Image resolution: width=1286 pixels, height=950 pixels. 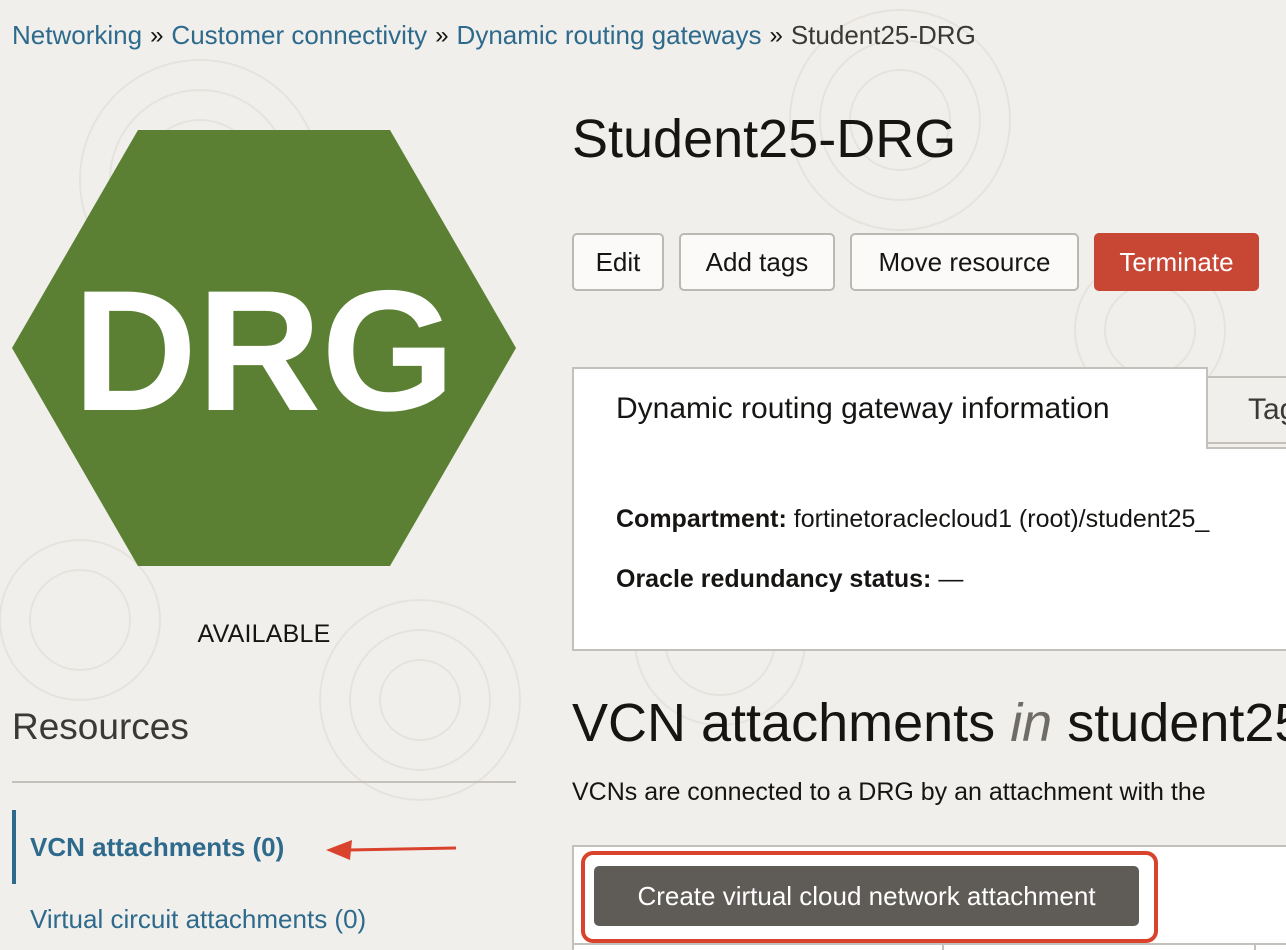 I want to click on sidebar-item-virtual-circuit-attachments: Virtual circuit attachments (0), so click(x=198, y=919).